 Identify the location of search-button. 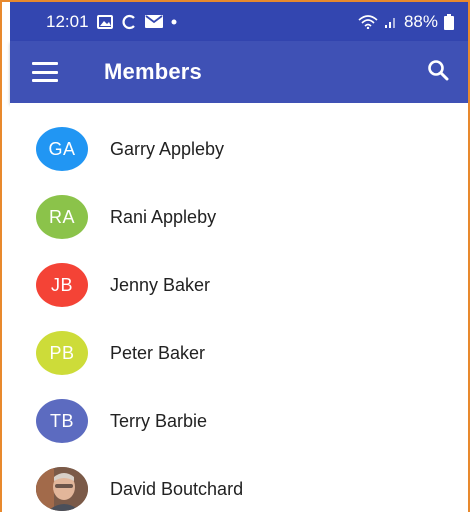
(438, 72).